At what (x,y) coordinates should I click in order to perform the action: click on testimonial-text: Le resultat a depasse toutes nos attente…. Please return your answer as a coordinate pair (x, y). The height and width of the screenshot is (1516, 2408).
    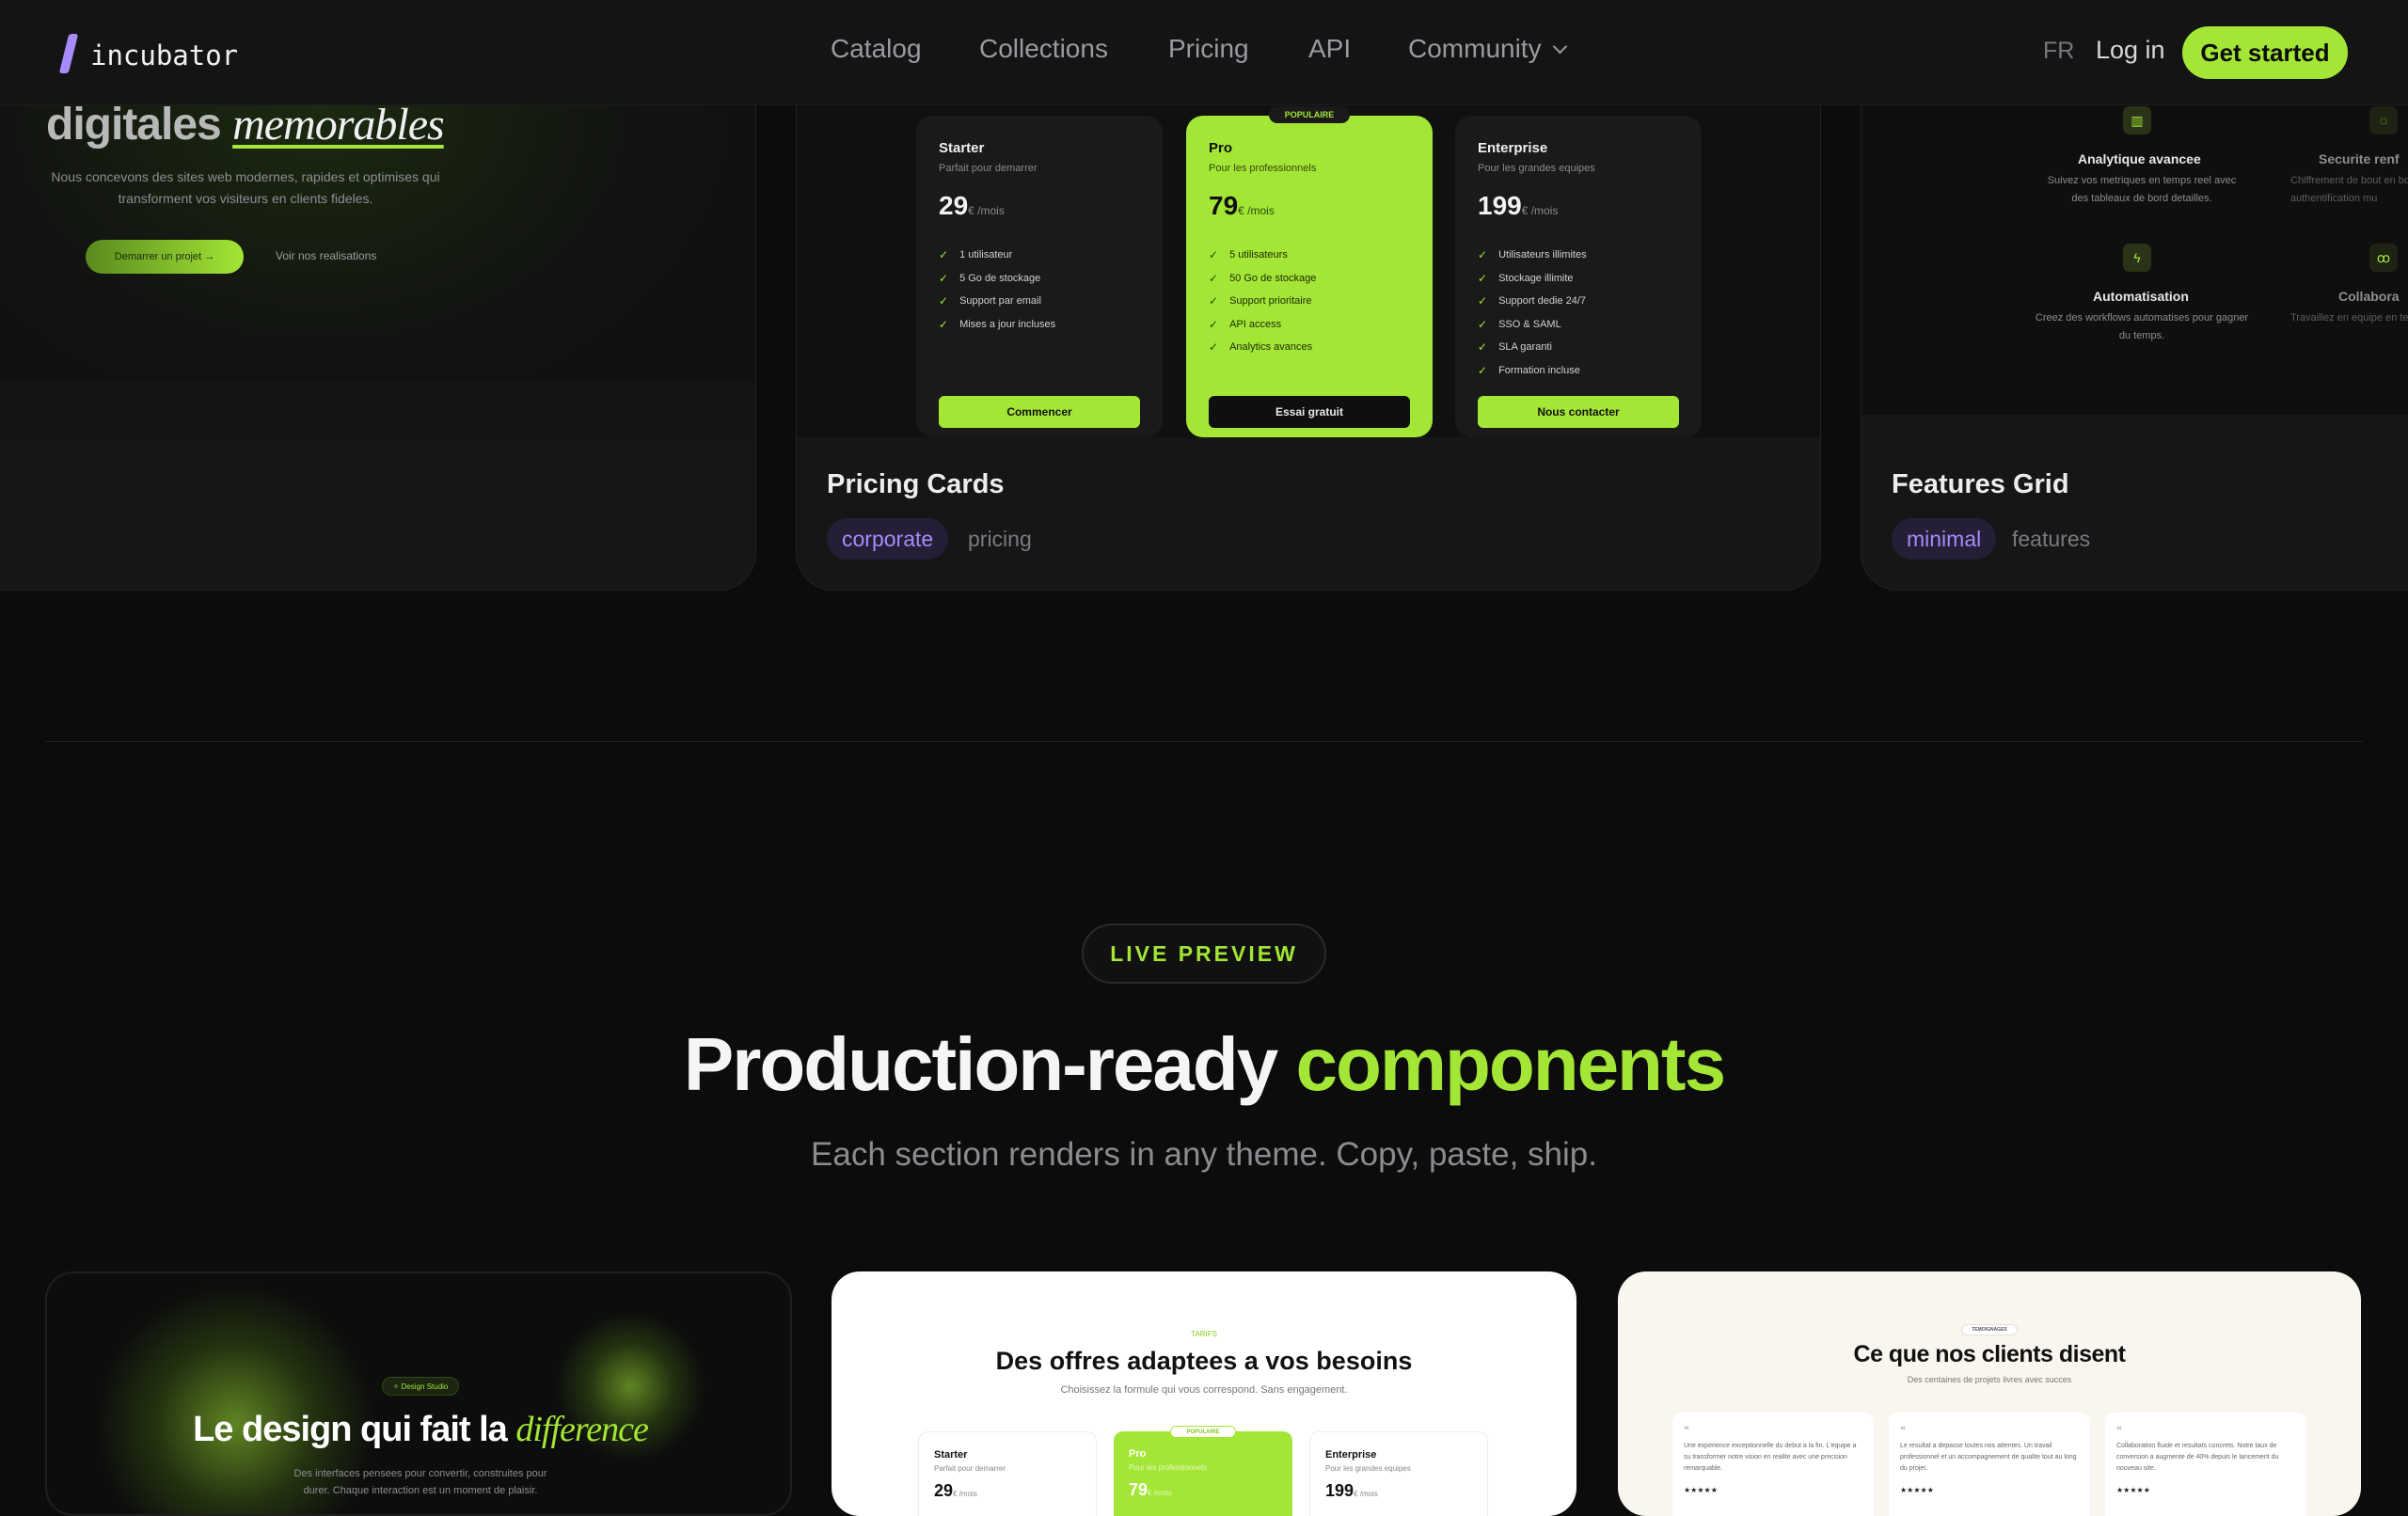
    Looking at the image, I should click on (1988, 1457).